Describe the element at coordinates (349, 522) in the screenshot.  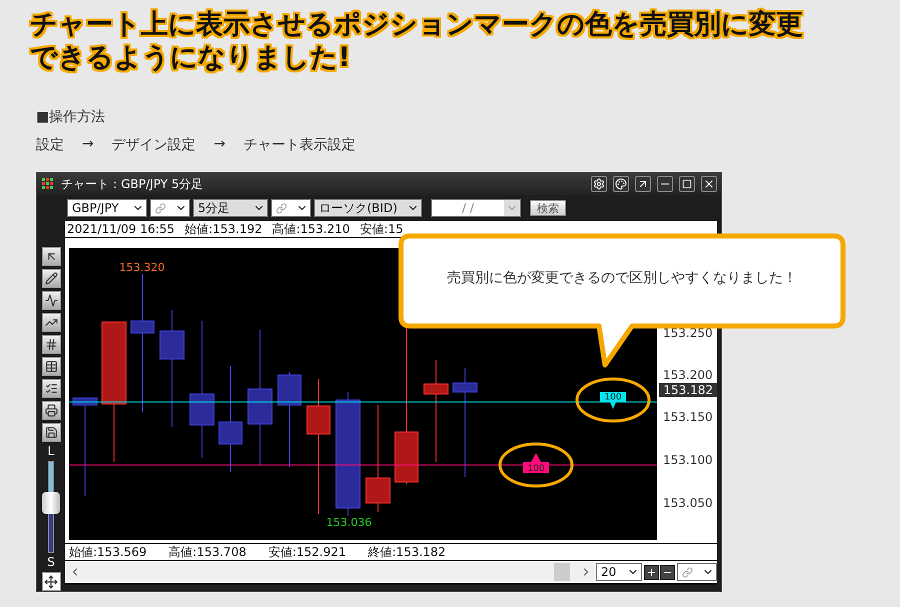
I see `low-price-label: 153.036` at that location.